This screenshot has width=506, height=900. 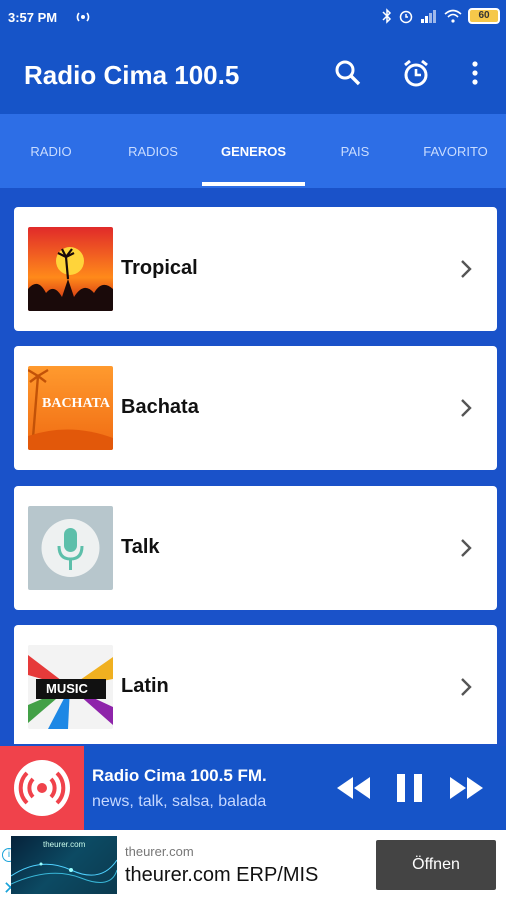 I want to click on tab-generos: GENEROS, so click(x=253, y=151).